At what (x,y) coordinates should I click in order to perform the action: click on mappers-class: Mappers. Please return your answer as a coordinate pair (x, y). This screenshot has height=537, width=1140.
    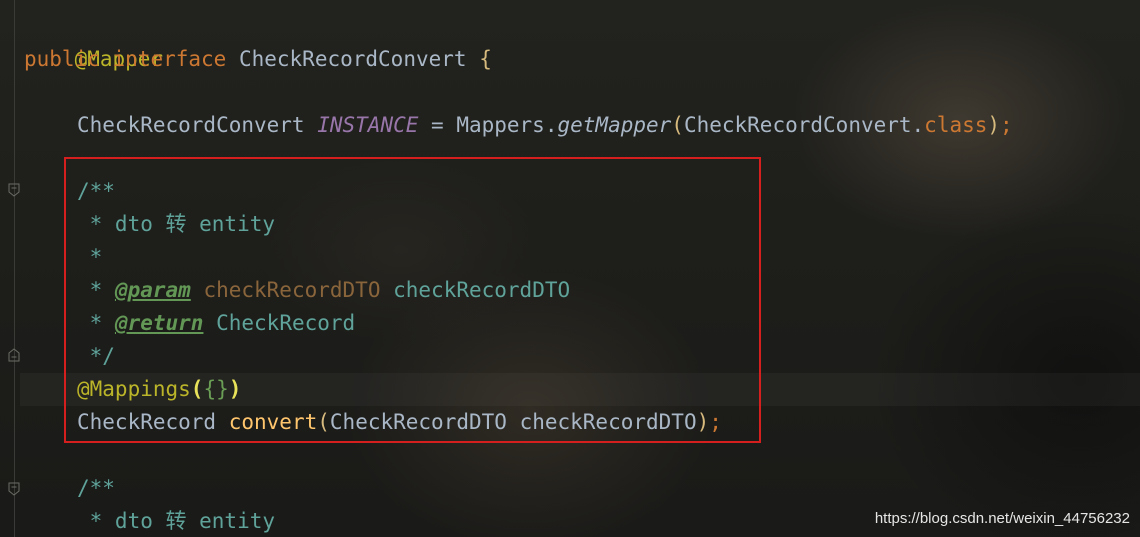
    Looking at the image, I should click on (500, 125).